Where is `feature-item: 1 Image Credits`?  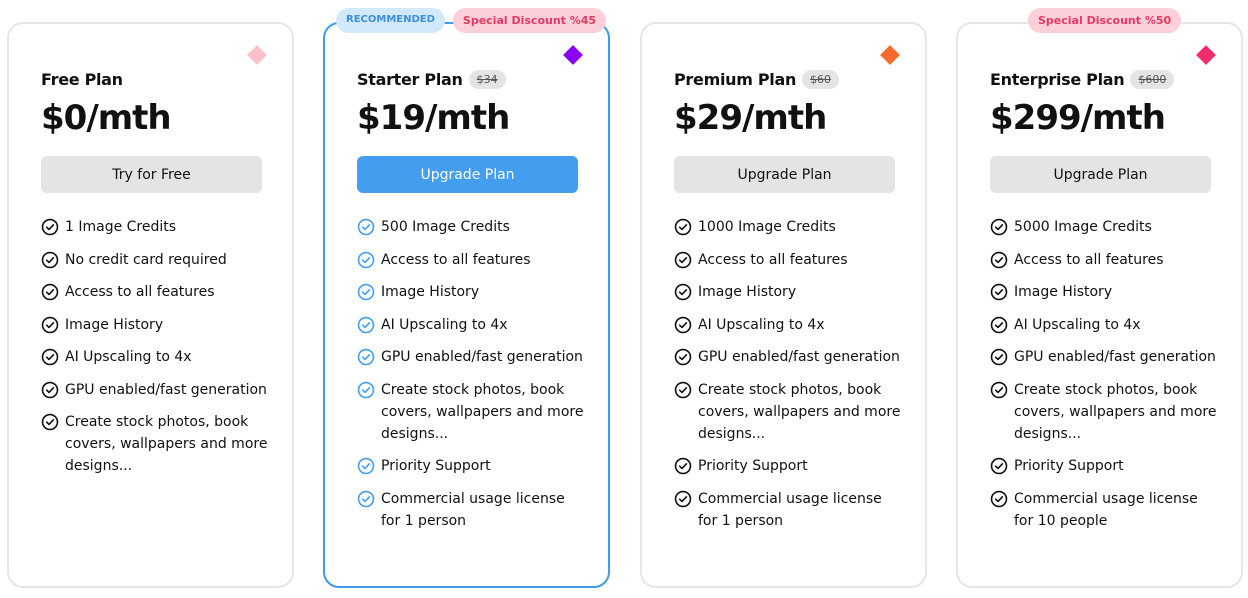 feature-item: 1 Image Credits is located at coordinates (156, 227).